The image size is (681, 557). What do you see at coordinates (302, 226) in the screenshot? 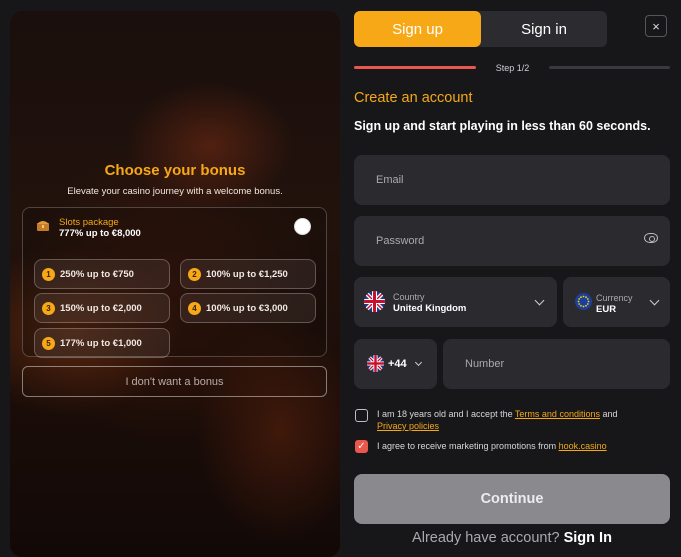
I see `package-radio` at bounding box center [302, 226].